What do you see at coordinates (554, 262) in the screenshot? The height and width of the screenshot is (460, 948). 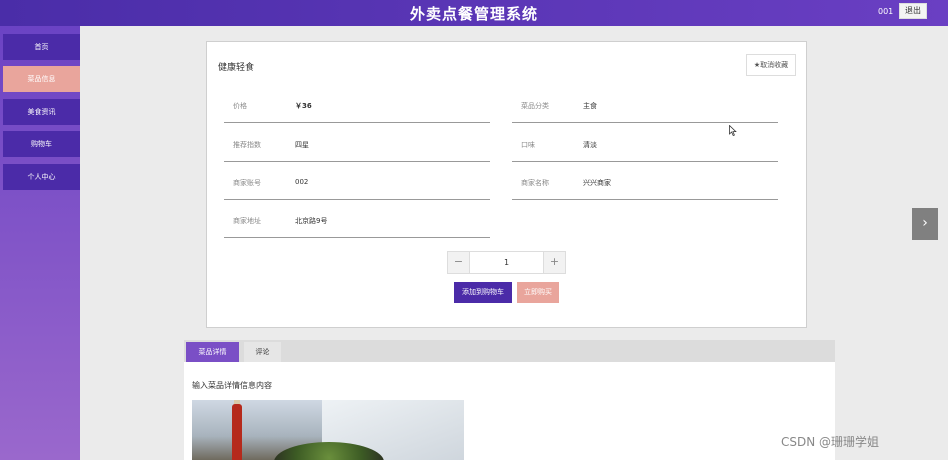 I see `increment-button: +` at bounding box center [554, 262].